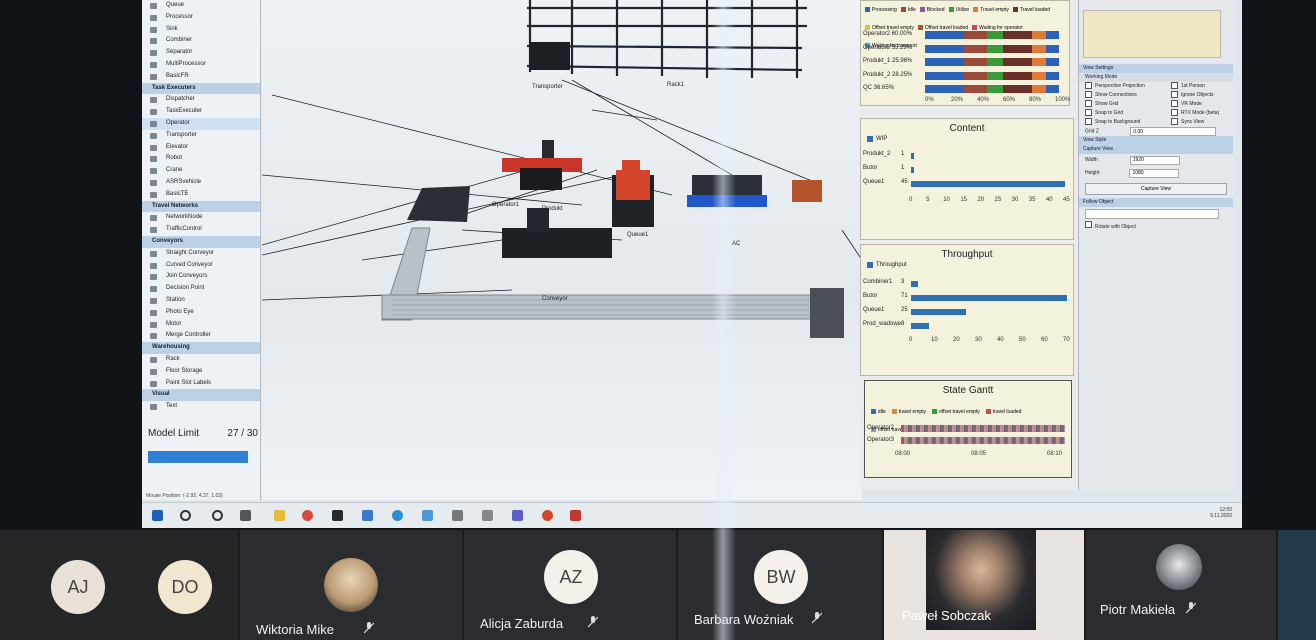 This screenshot has height=640, width=1316. I want to click on view-option-checkbox: Snap to Background, so click(1122, 122).